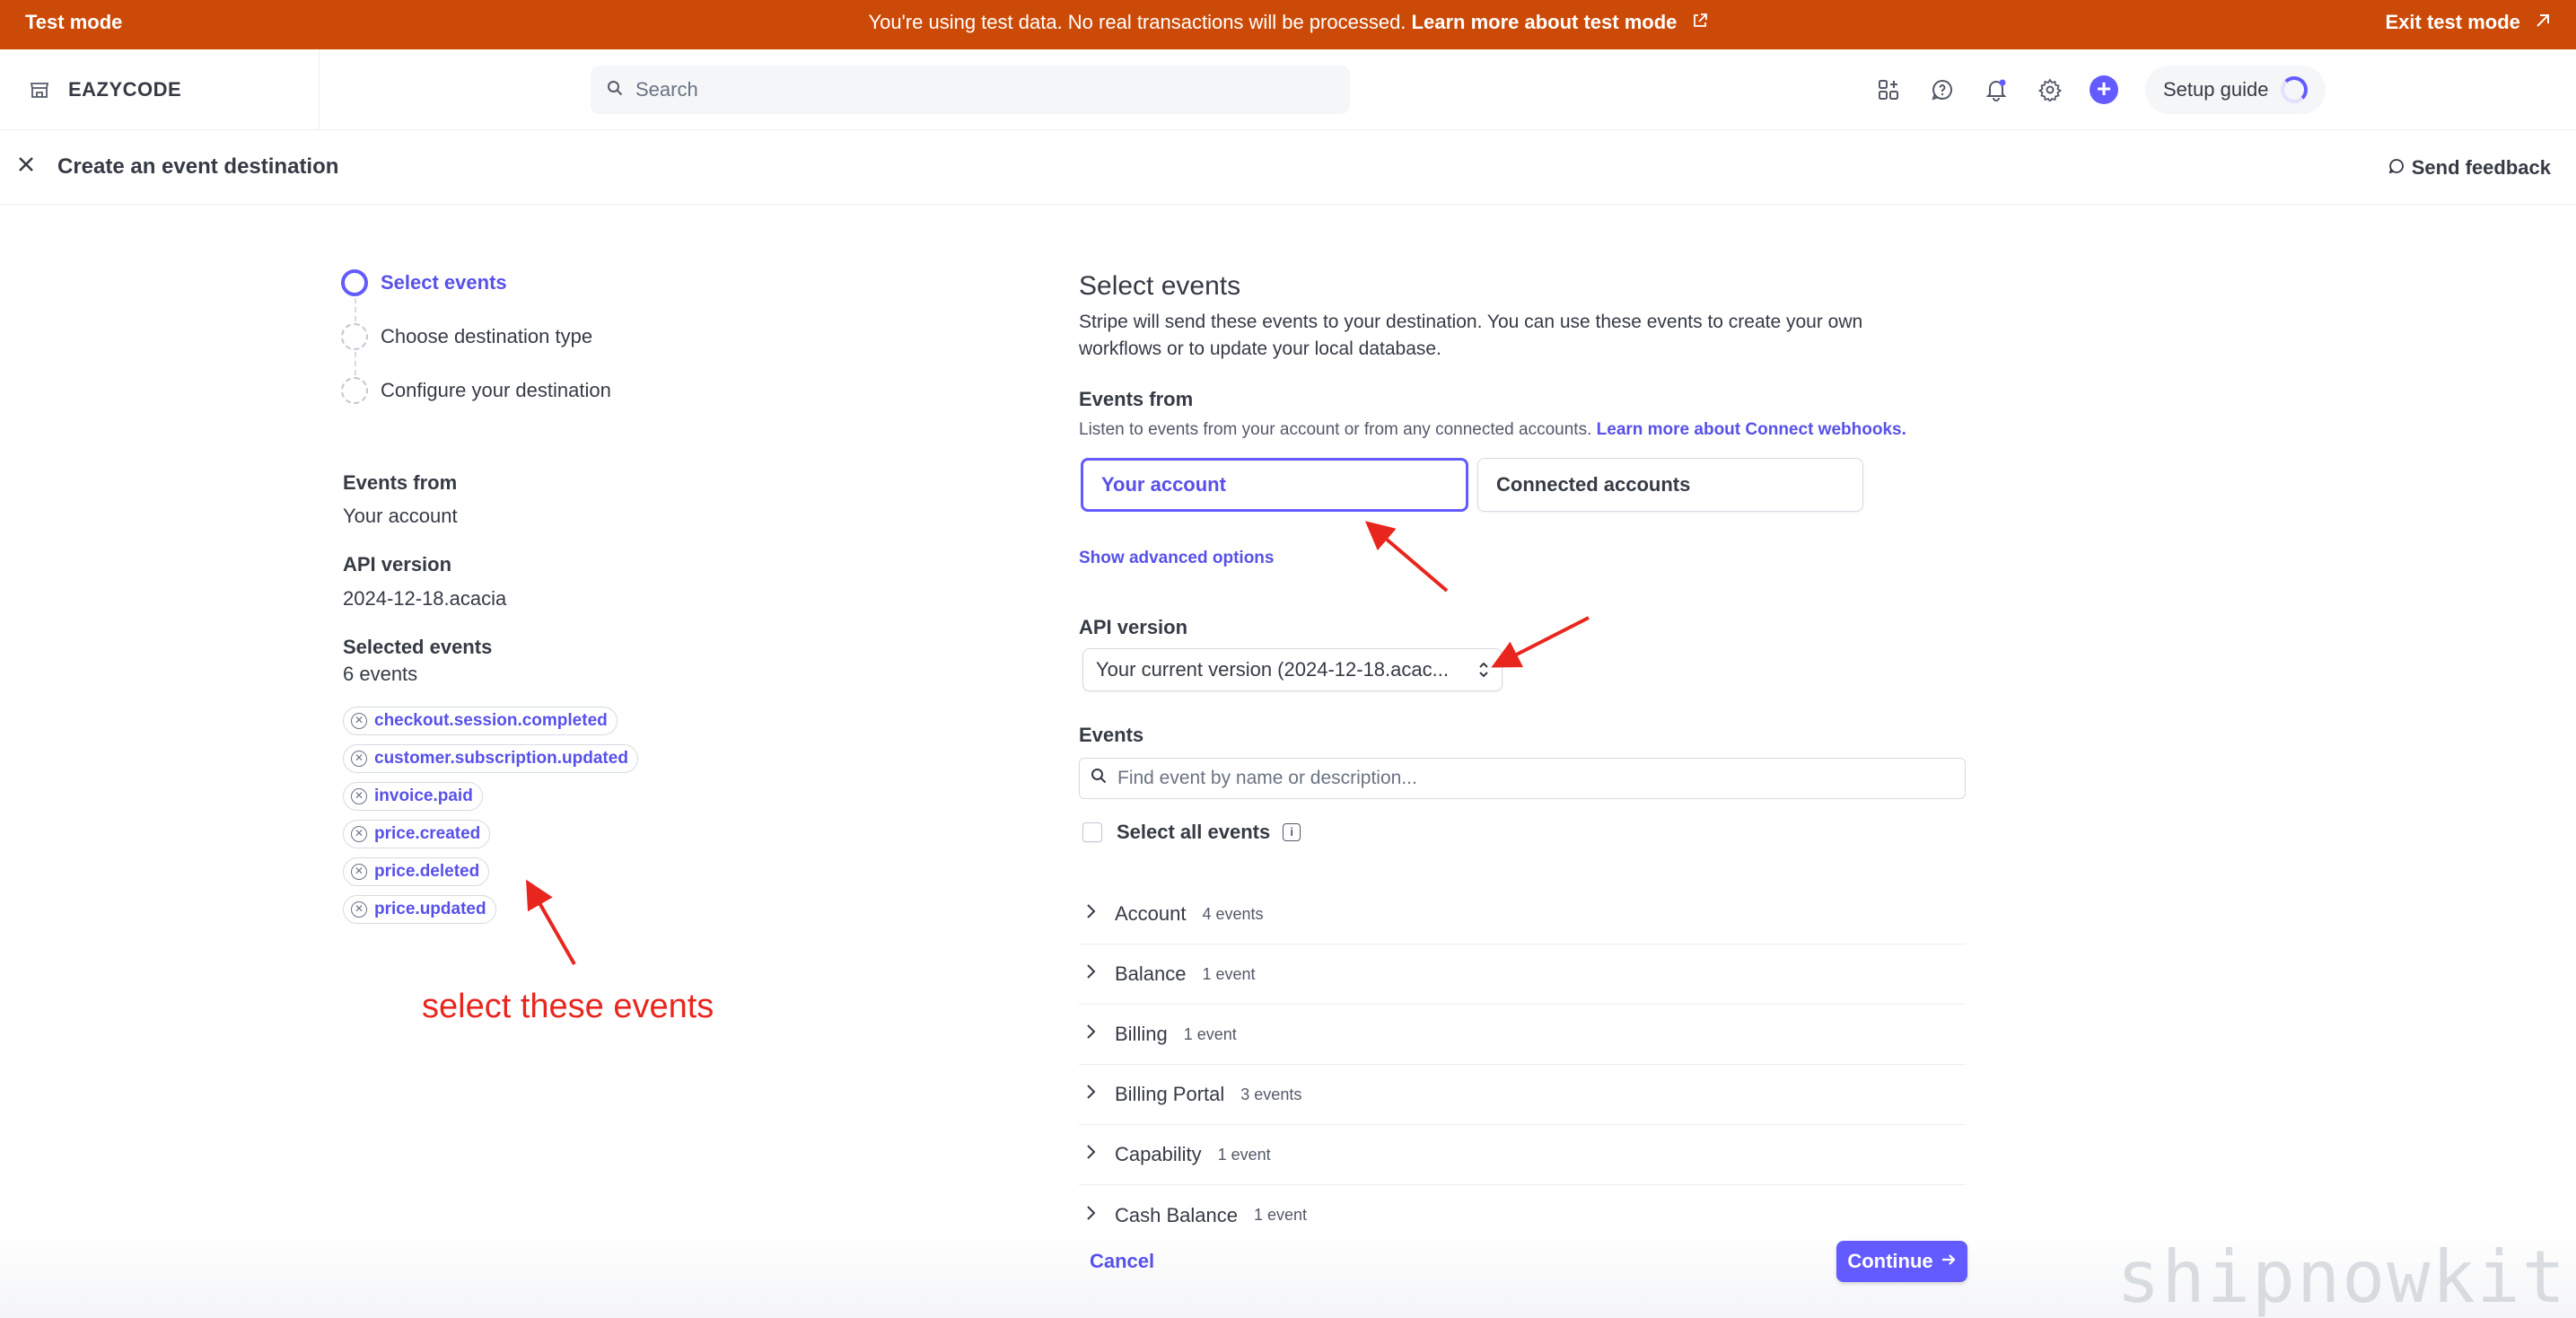 The height and width of the screenshot is (1318, 2576). I want to click on category-count: 4 events, so click(1233, 914).